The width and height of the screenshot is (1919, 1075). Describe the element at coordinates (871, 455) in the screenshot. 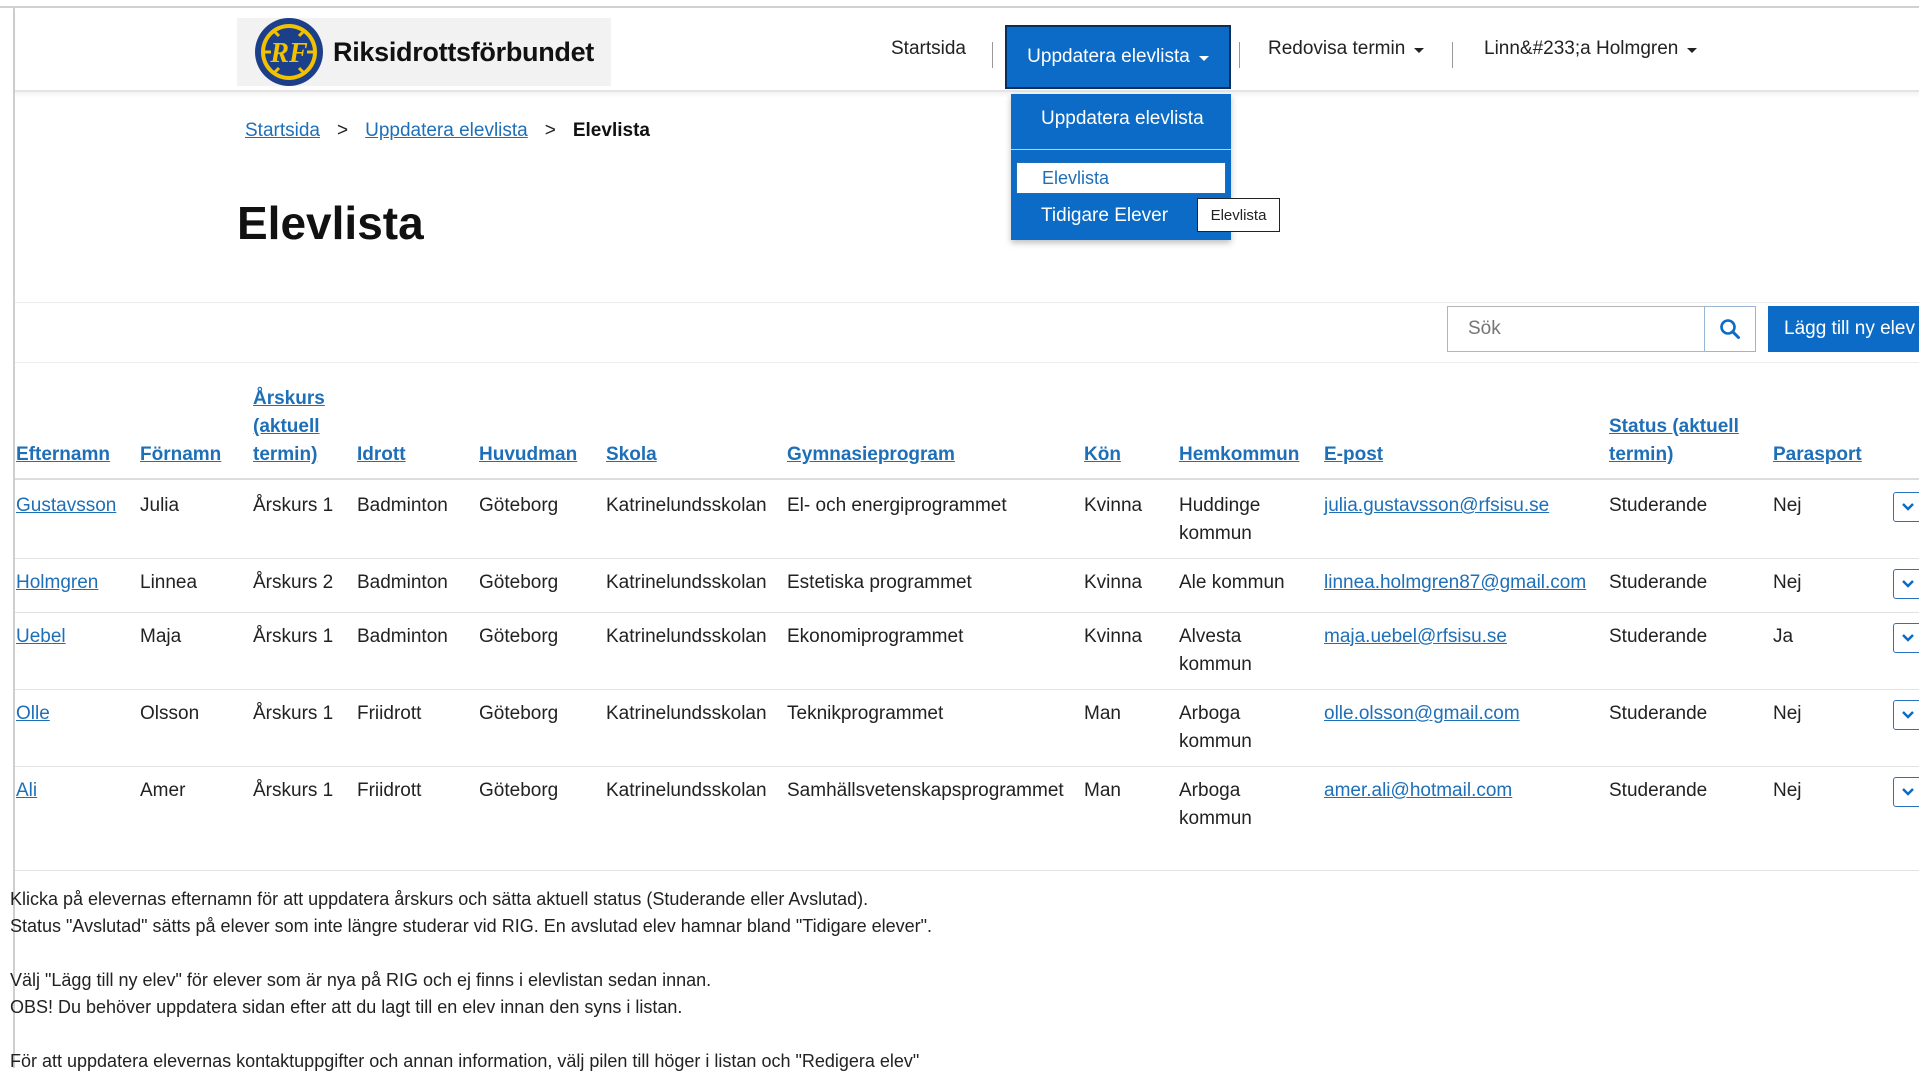

I see `column-header-gymnasieprogram: Gymnasieprogram` at that location.